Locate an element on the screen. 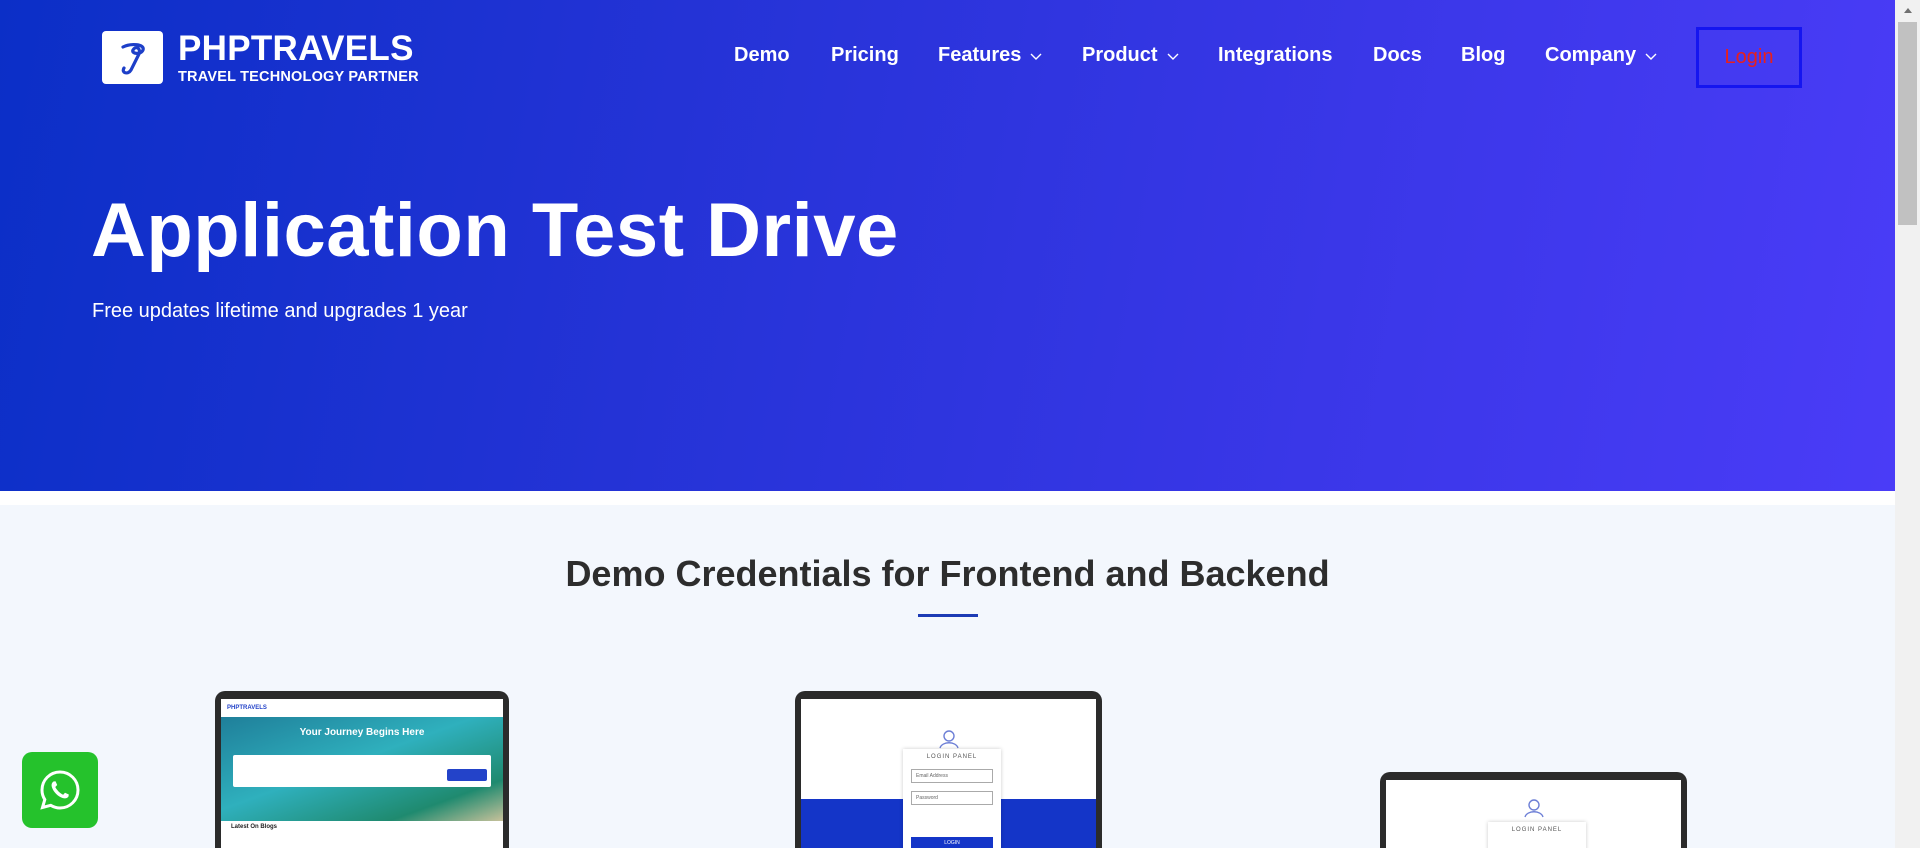 This screenshot has width=1920, height=848. nav-docs-label: Docs is located at coordinates (1397, 55).